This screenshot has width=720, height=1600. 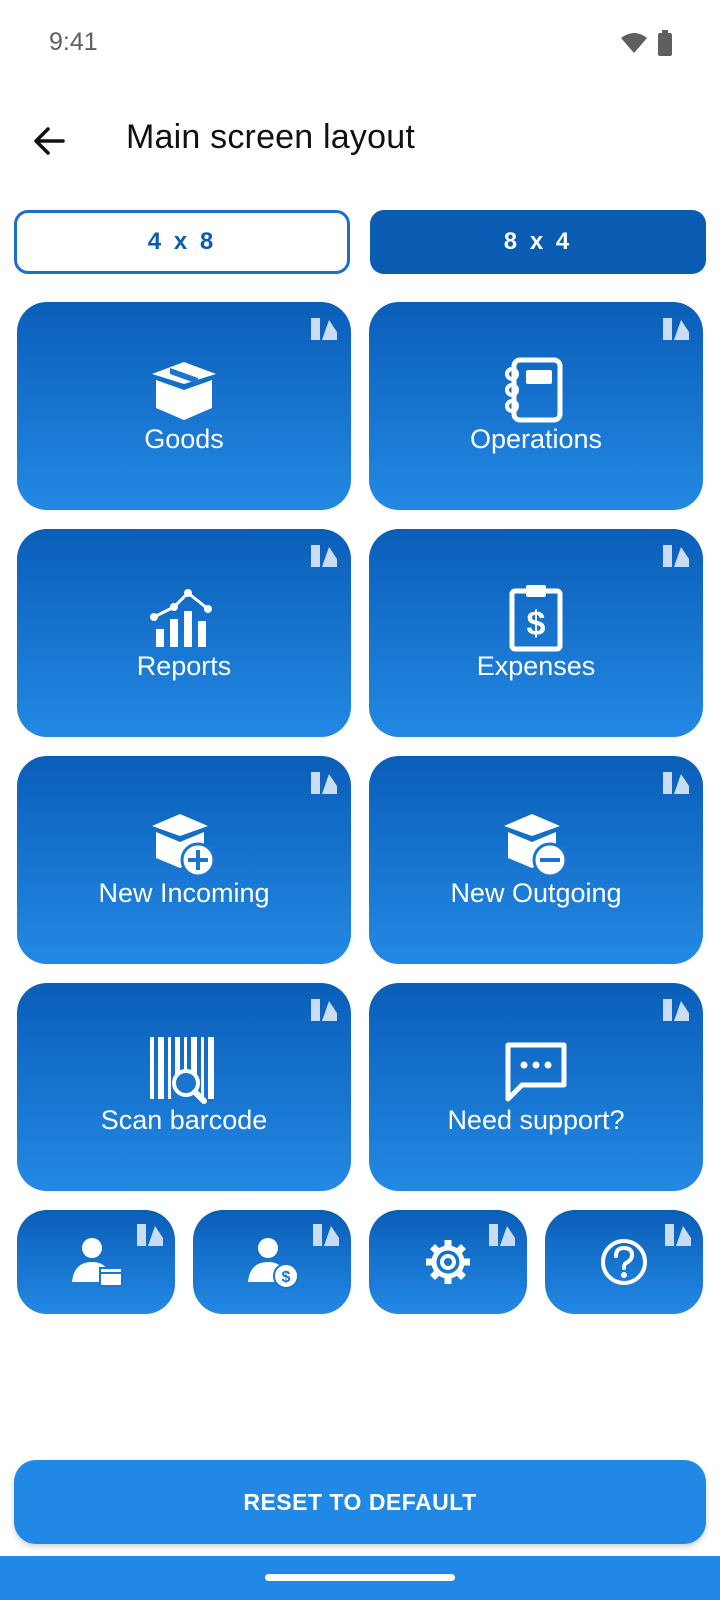 I want to click on reset-to-default-button: RESET TO DEFAULT, so click(x=360, y=1502).